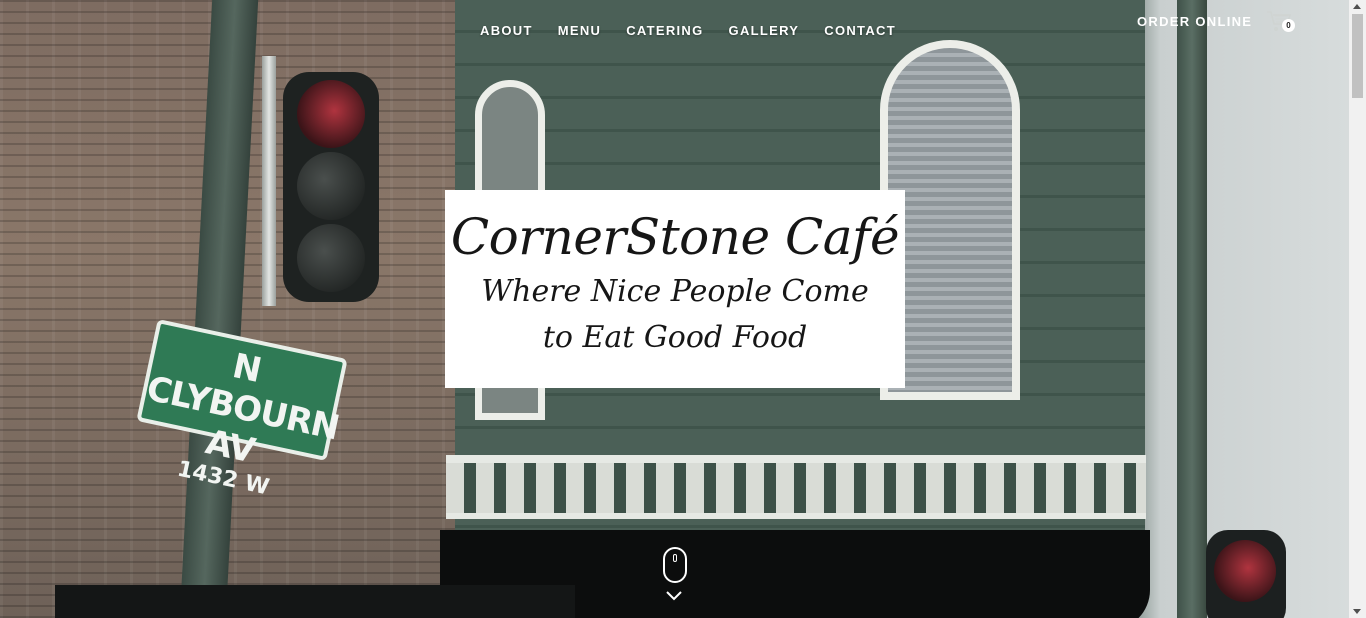  Describe the element at coordinates (1357, 6) in the screenshot. I see `scroll-up-arrow-icon` at that location.